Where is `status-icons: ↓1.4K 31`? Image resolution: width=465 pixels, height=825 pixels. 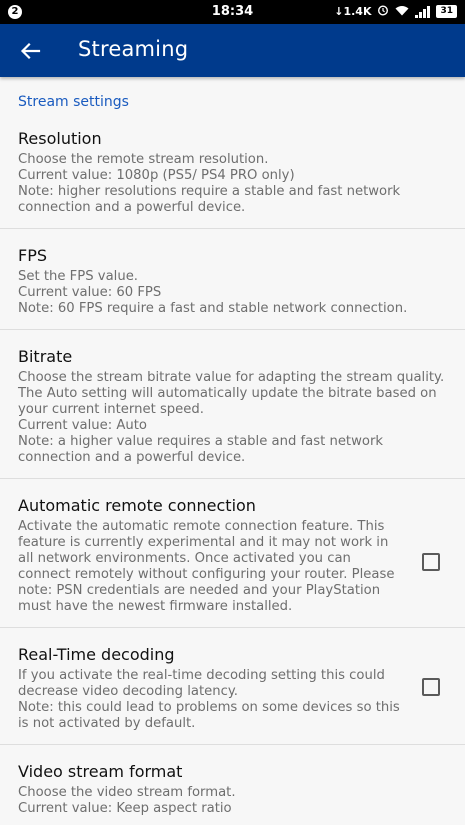
status-icons: ↓1.4K 31 is located at coordinates (395, 11).